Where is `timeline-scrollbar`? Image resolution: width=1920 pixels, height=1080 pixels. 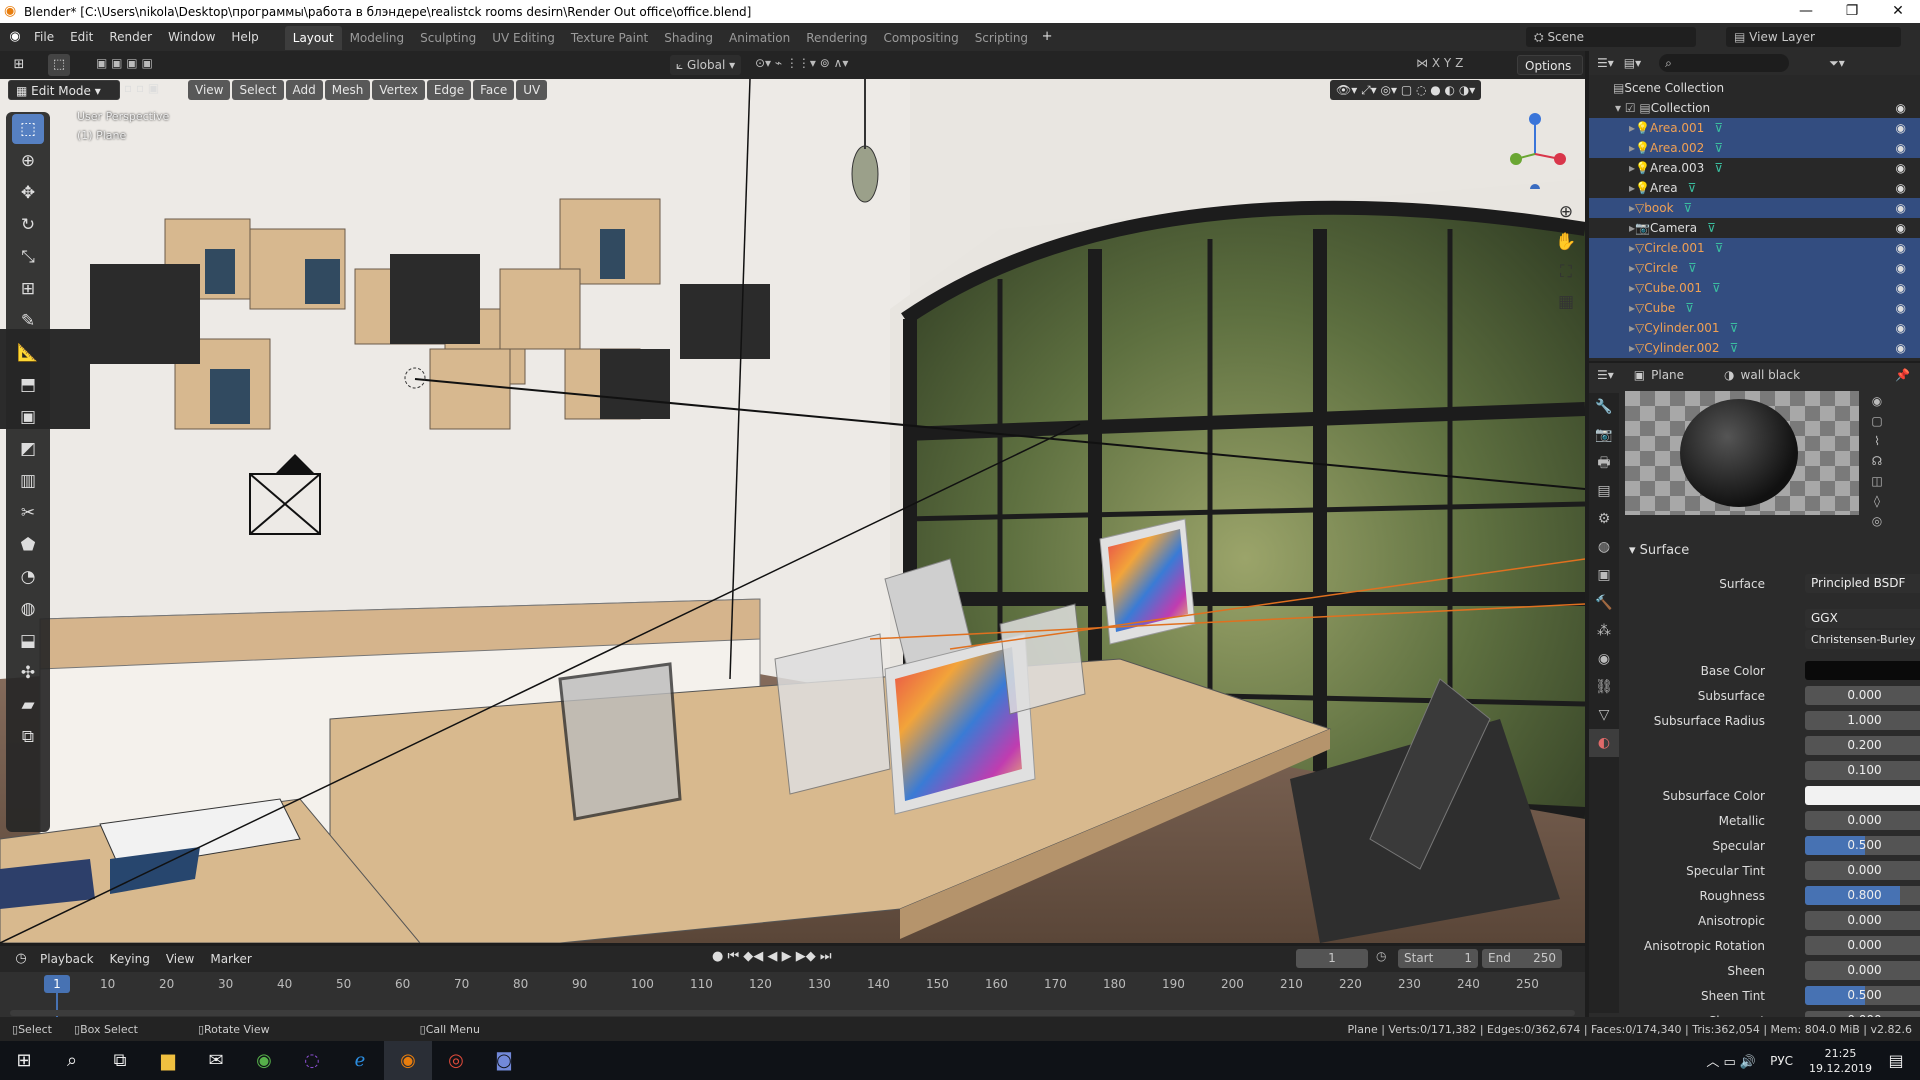
timeline-scrollbar is located at coordinates (792, 1013).